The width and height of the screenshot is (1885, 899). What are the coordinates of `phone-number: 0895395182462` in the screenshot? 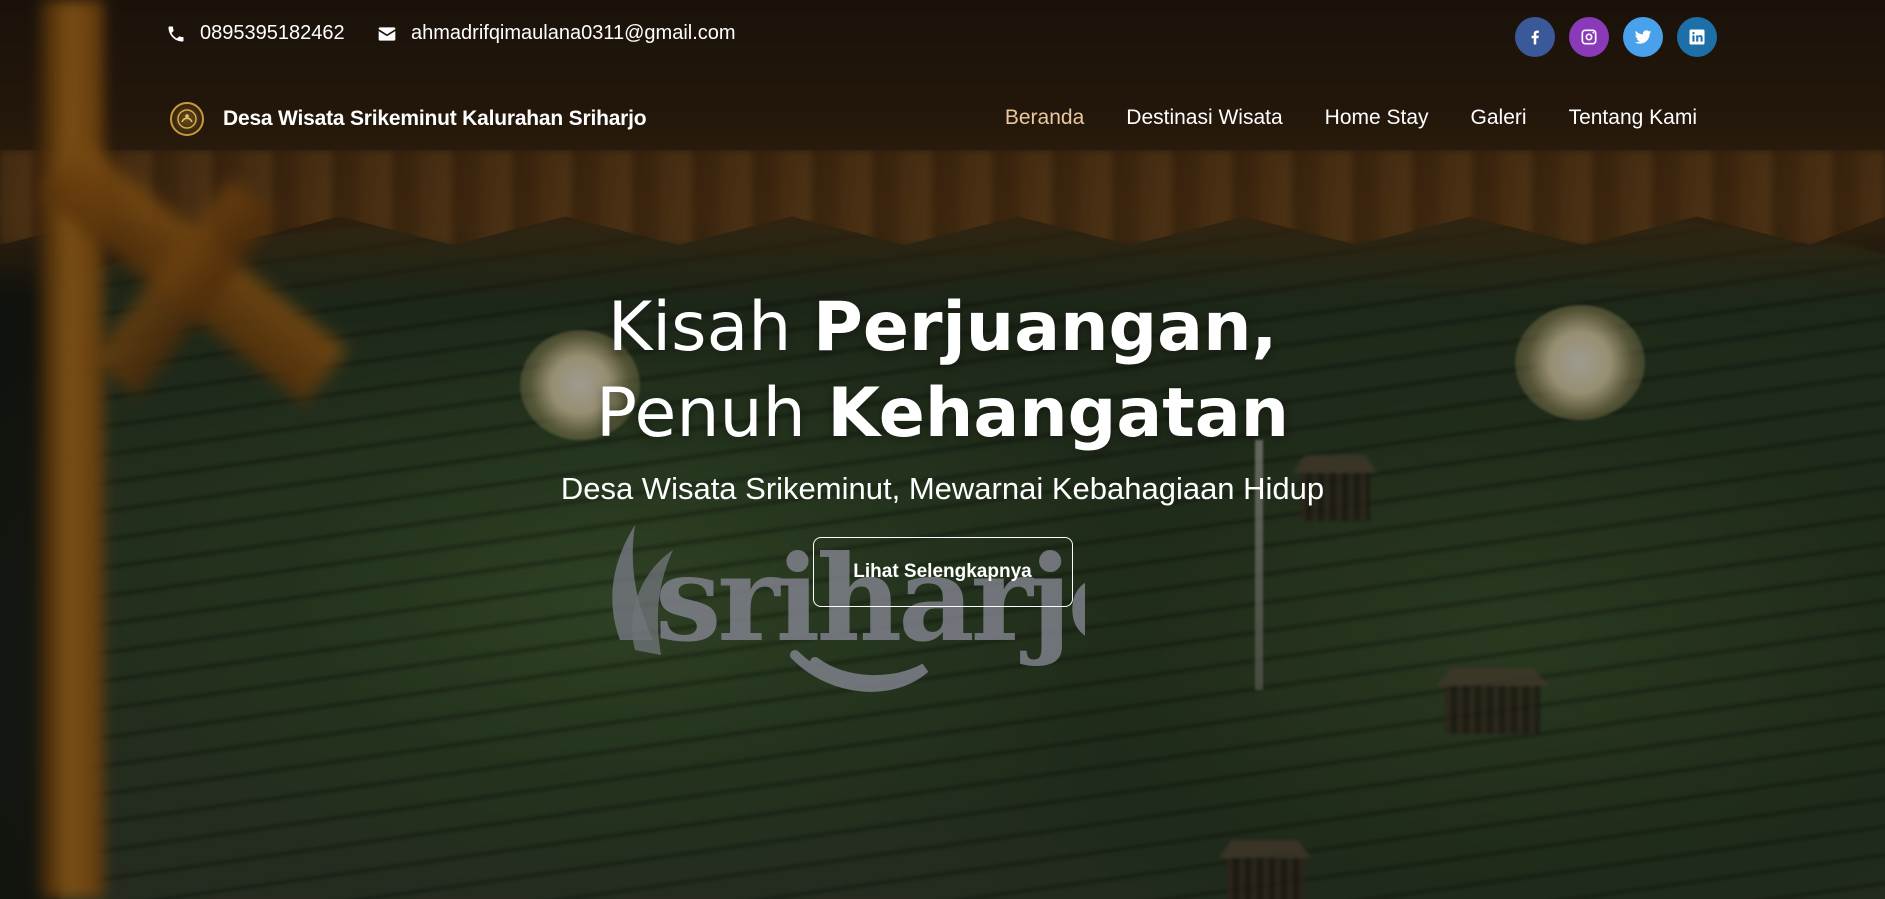 It's located at (272, 33).